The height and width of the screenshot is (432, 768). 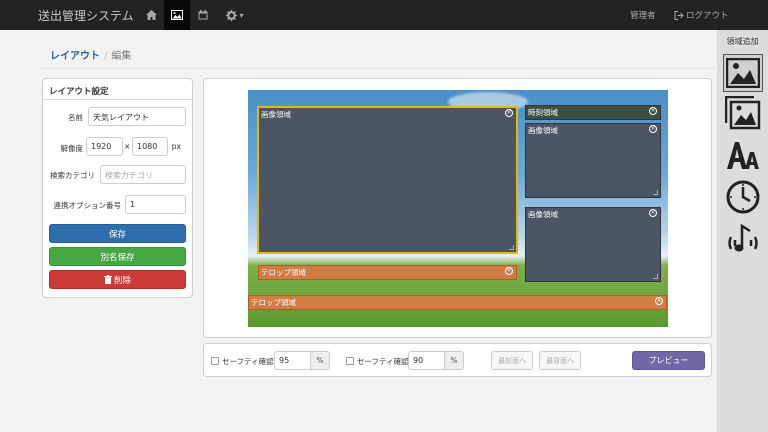 I want to click on safety-check-2-input: 90, so click(x=426, y=360).